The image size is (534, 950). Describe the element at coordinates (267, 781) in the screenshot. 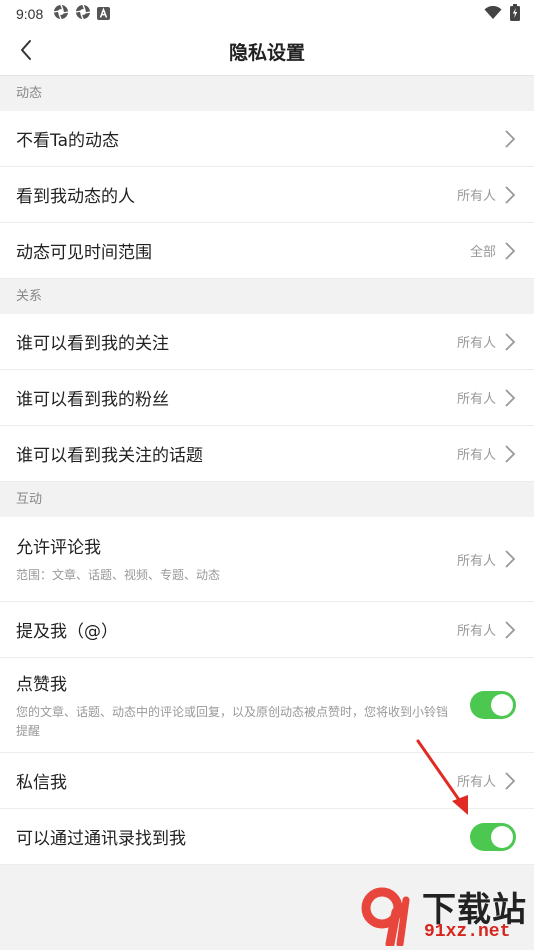

I see `setting-row-private-message: 私信我 所有人` at that location.